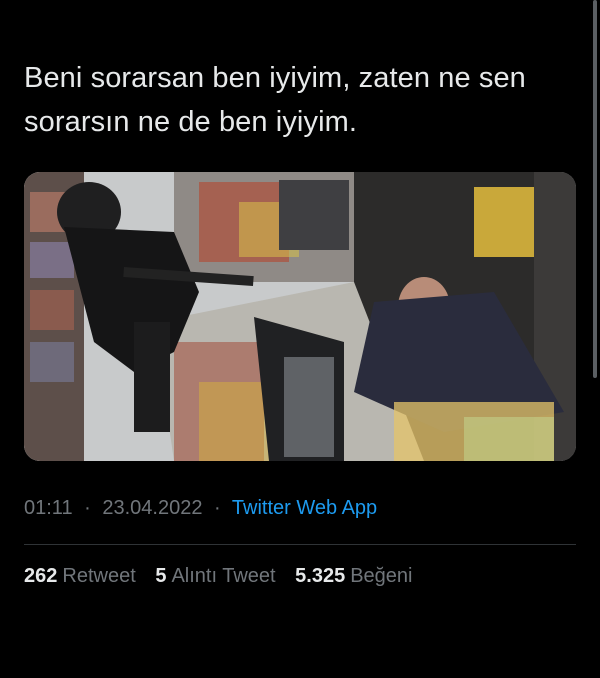  Describe the element at coordinates (191, 122) in the screenshot. I see `tweet-text-line-2: sorarsın ne de ben iyiyim.` at that location.